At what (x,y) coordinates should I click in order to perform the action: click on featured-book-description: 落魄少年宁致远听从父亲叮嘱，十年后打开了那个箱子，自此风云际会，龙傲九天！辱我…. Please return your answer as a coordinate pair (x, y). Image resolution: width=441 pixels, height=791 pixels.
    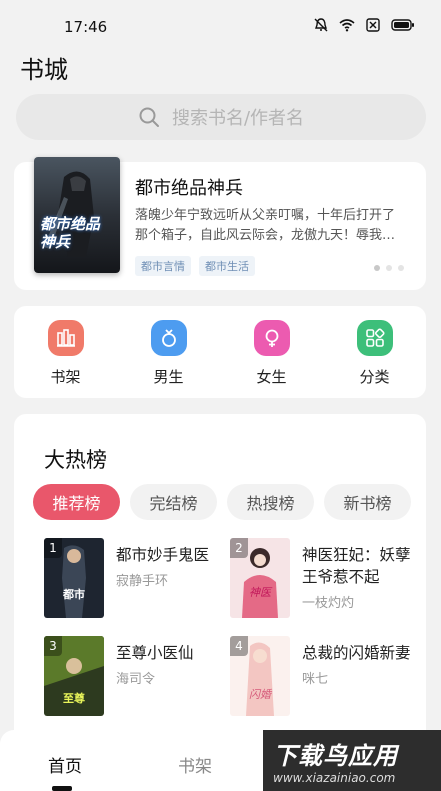
    Looking at the image, I should click on (265, 225).